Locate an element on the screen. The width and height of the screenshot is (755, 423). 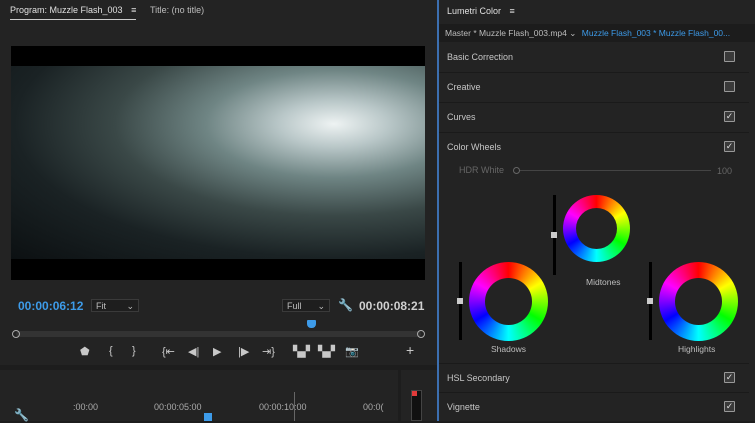
section-label: Curves is located at coordinates (461, 117).